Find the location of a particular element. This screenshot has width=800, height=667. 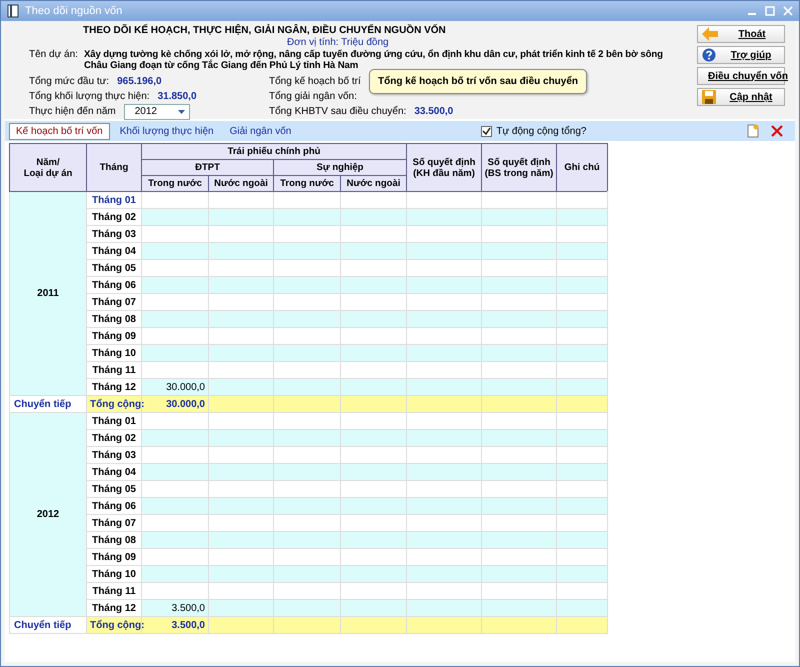

delete-icon is located at coordinates (777, 131).